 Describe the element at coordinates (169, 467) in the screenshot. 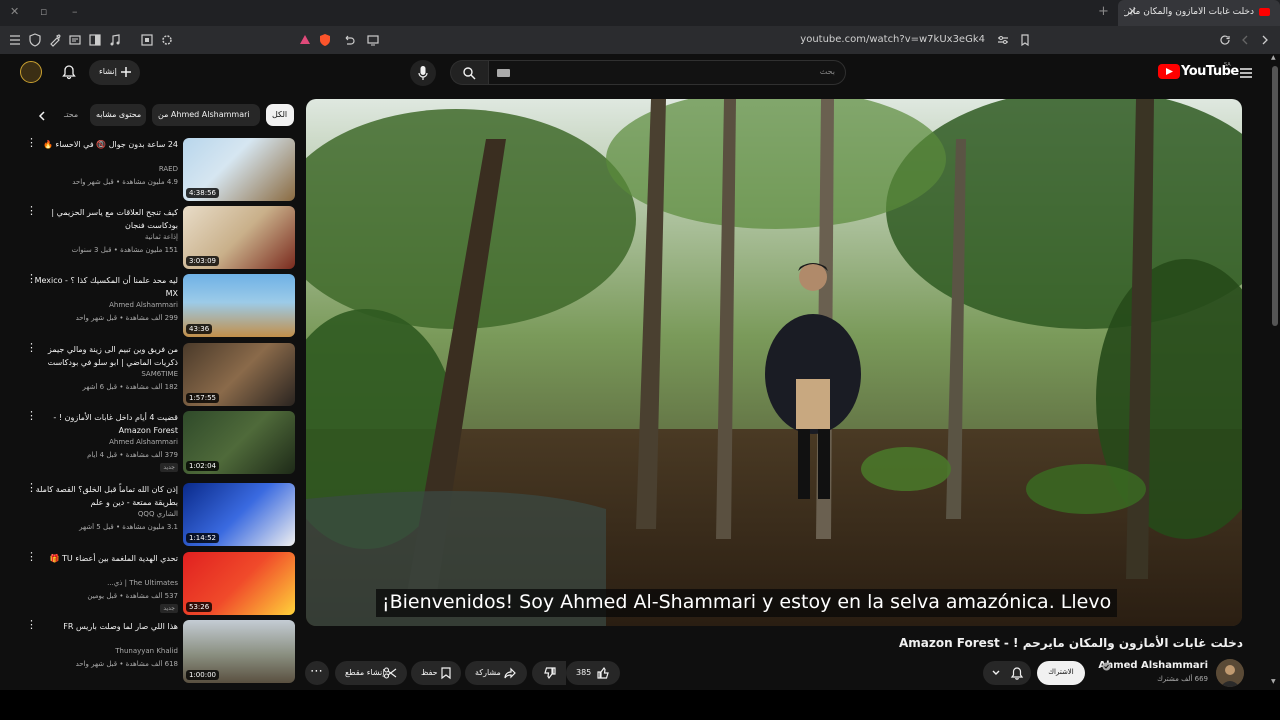

I see `new-badge: جديد` at that location.